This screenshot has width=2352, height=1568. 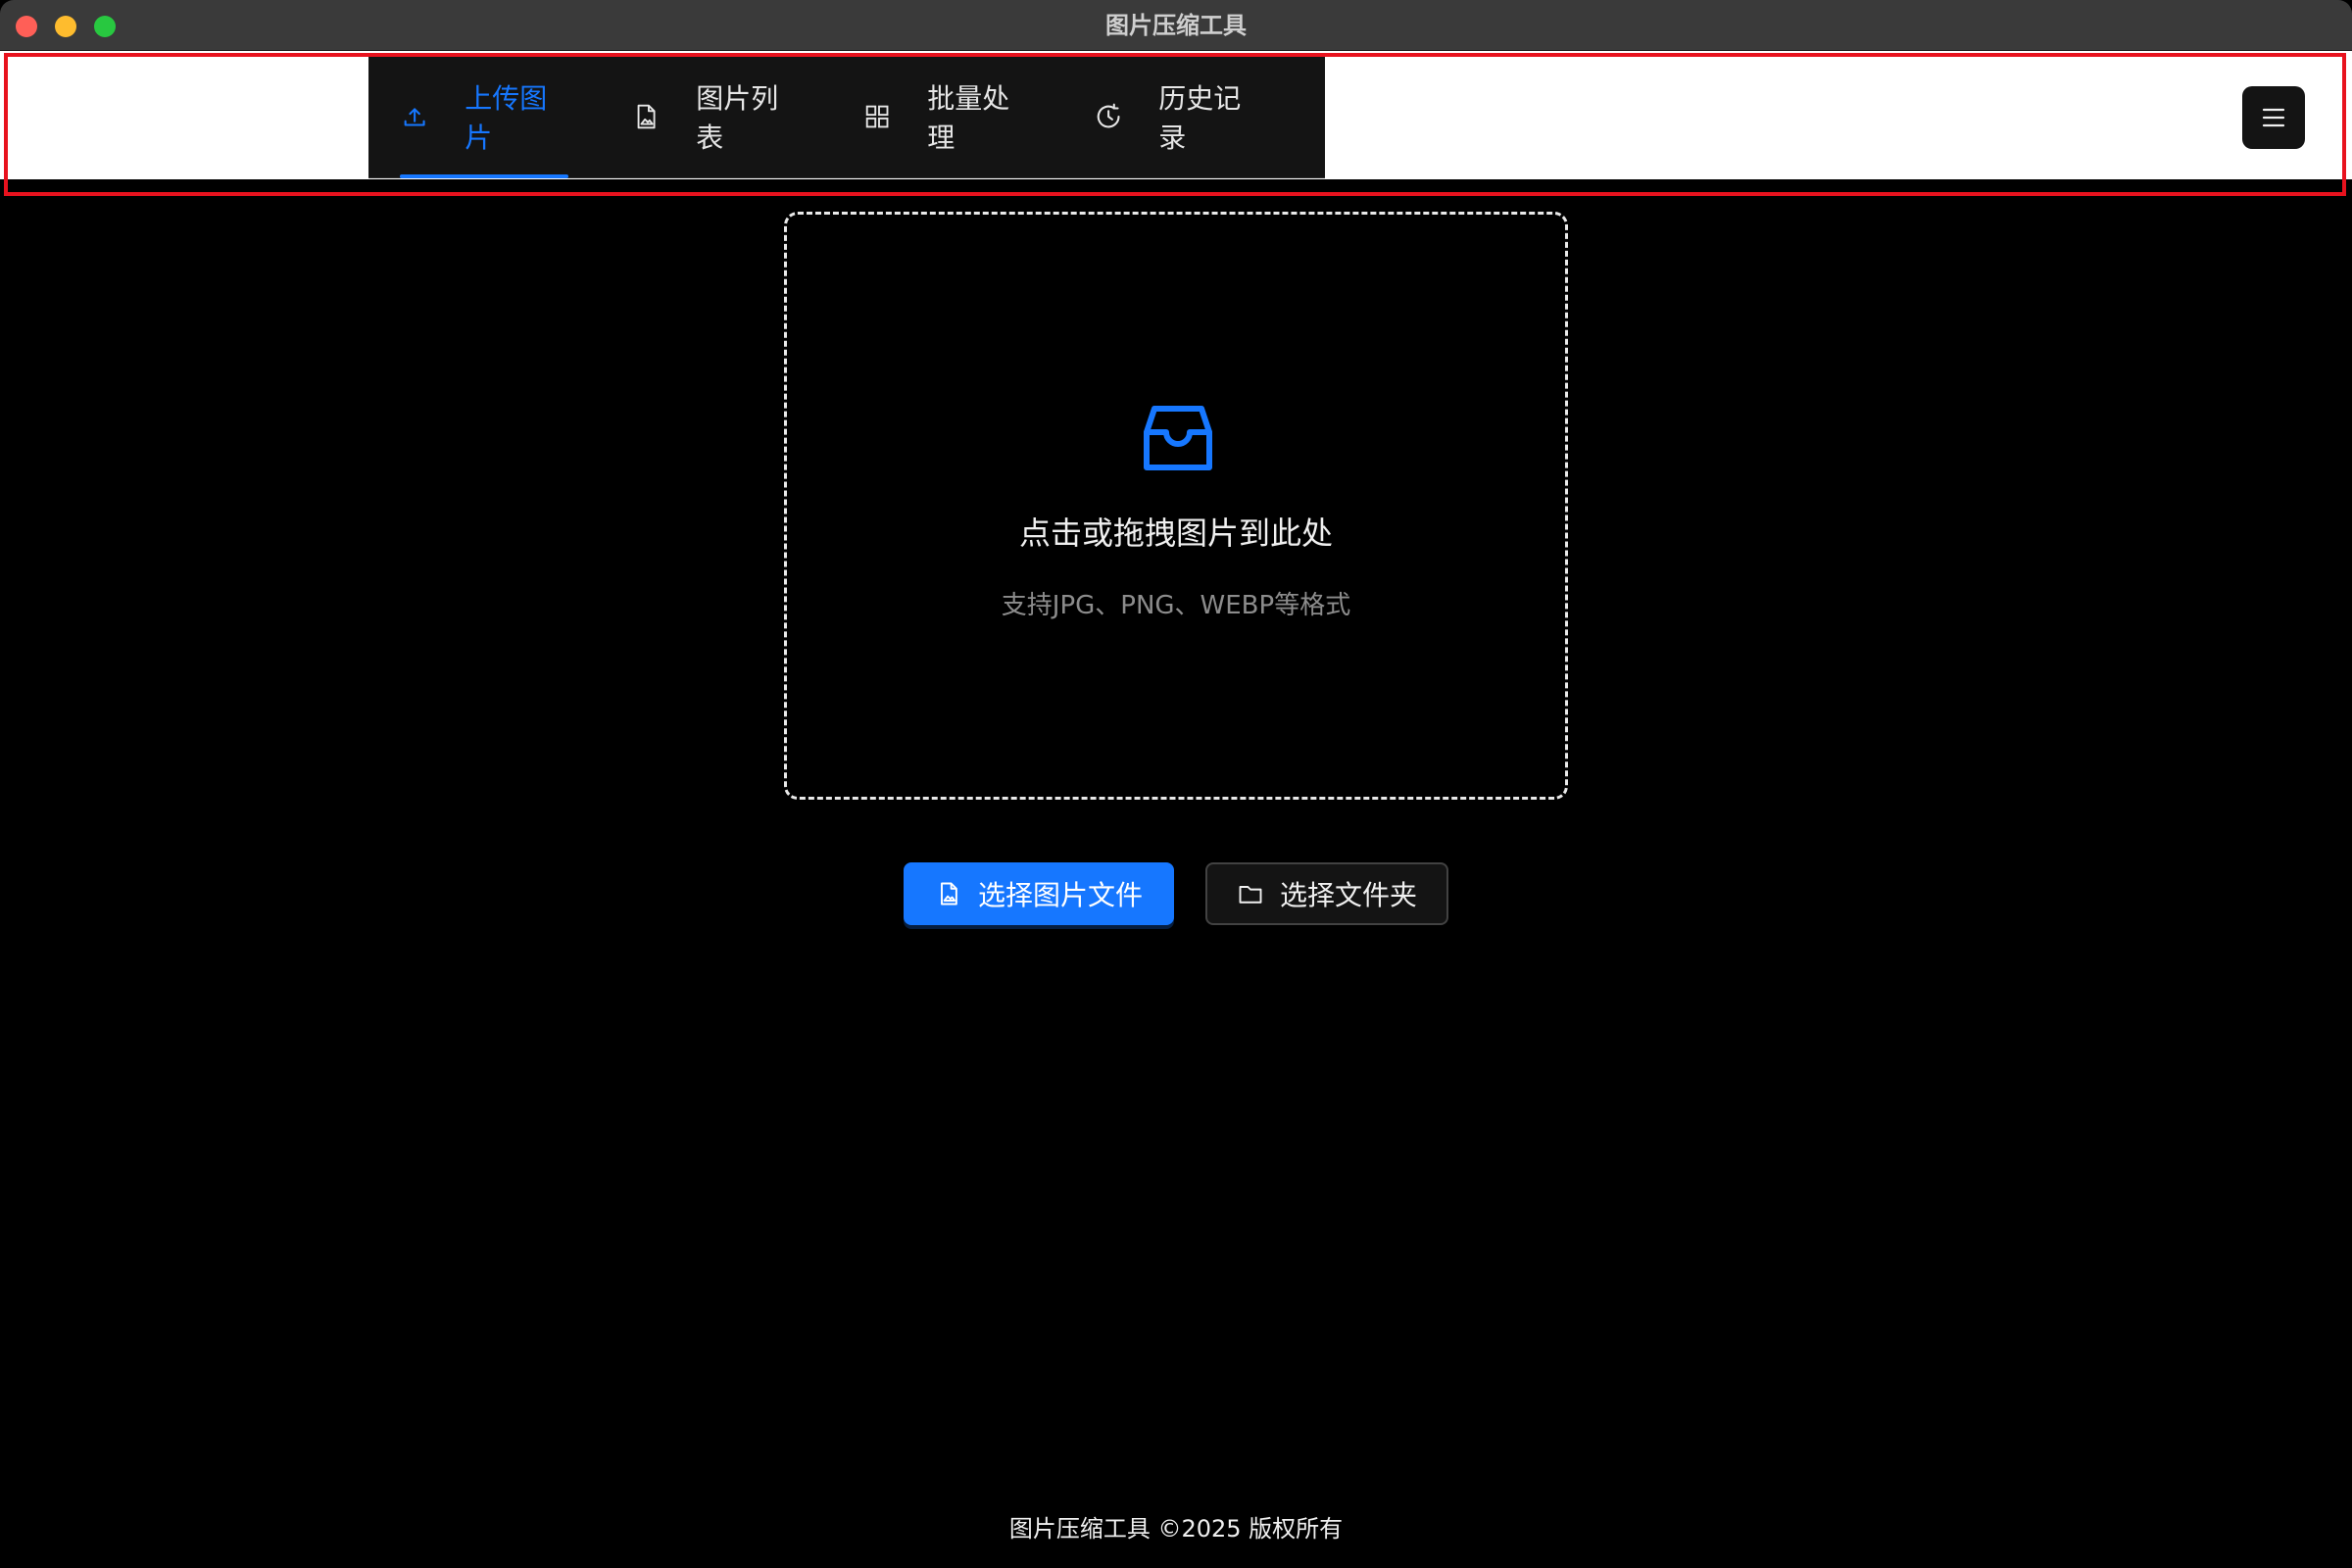 I want to click on button-label: 选择文件夹, so click(x=1348, y=895).